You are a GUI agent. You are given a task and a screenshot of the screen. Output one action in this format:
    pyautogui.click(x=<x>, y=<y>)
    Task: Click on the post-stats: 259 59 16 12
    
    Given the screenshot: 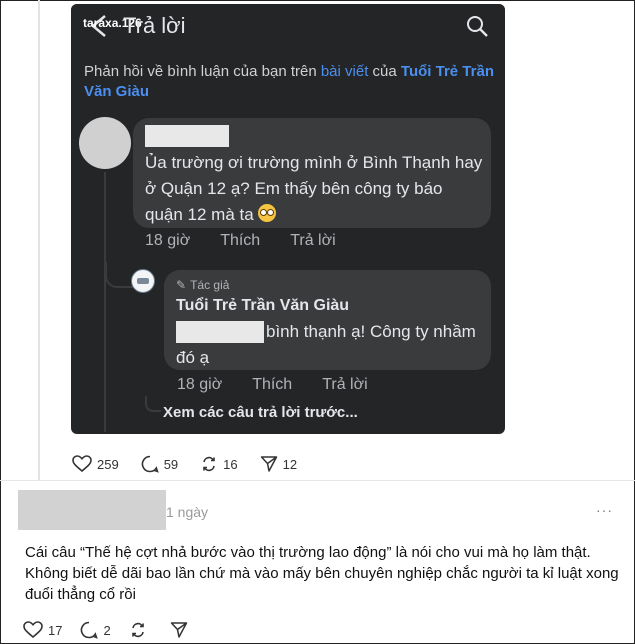 What is the action you would take?
    pyautogui.click(x=195, y=464)
    